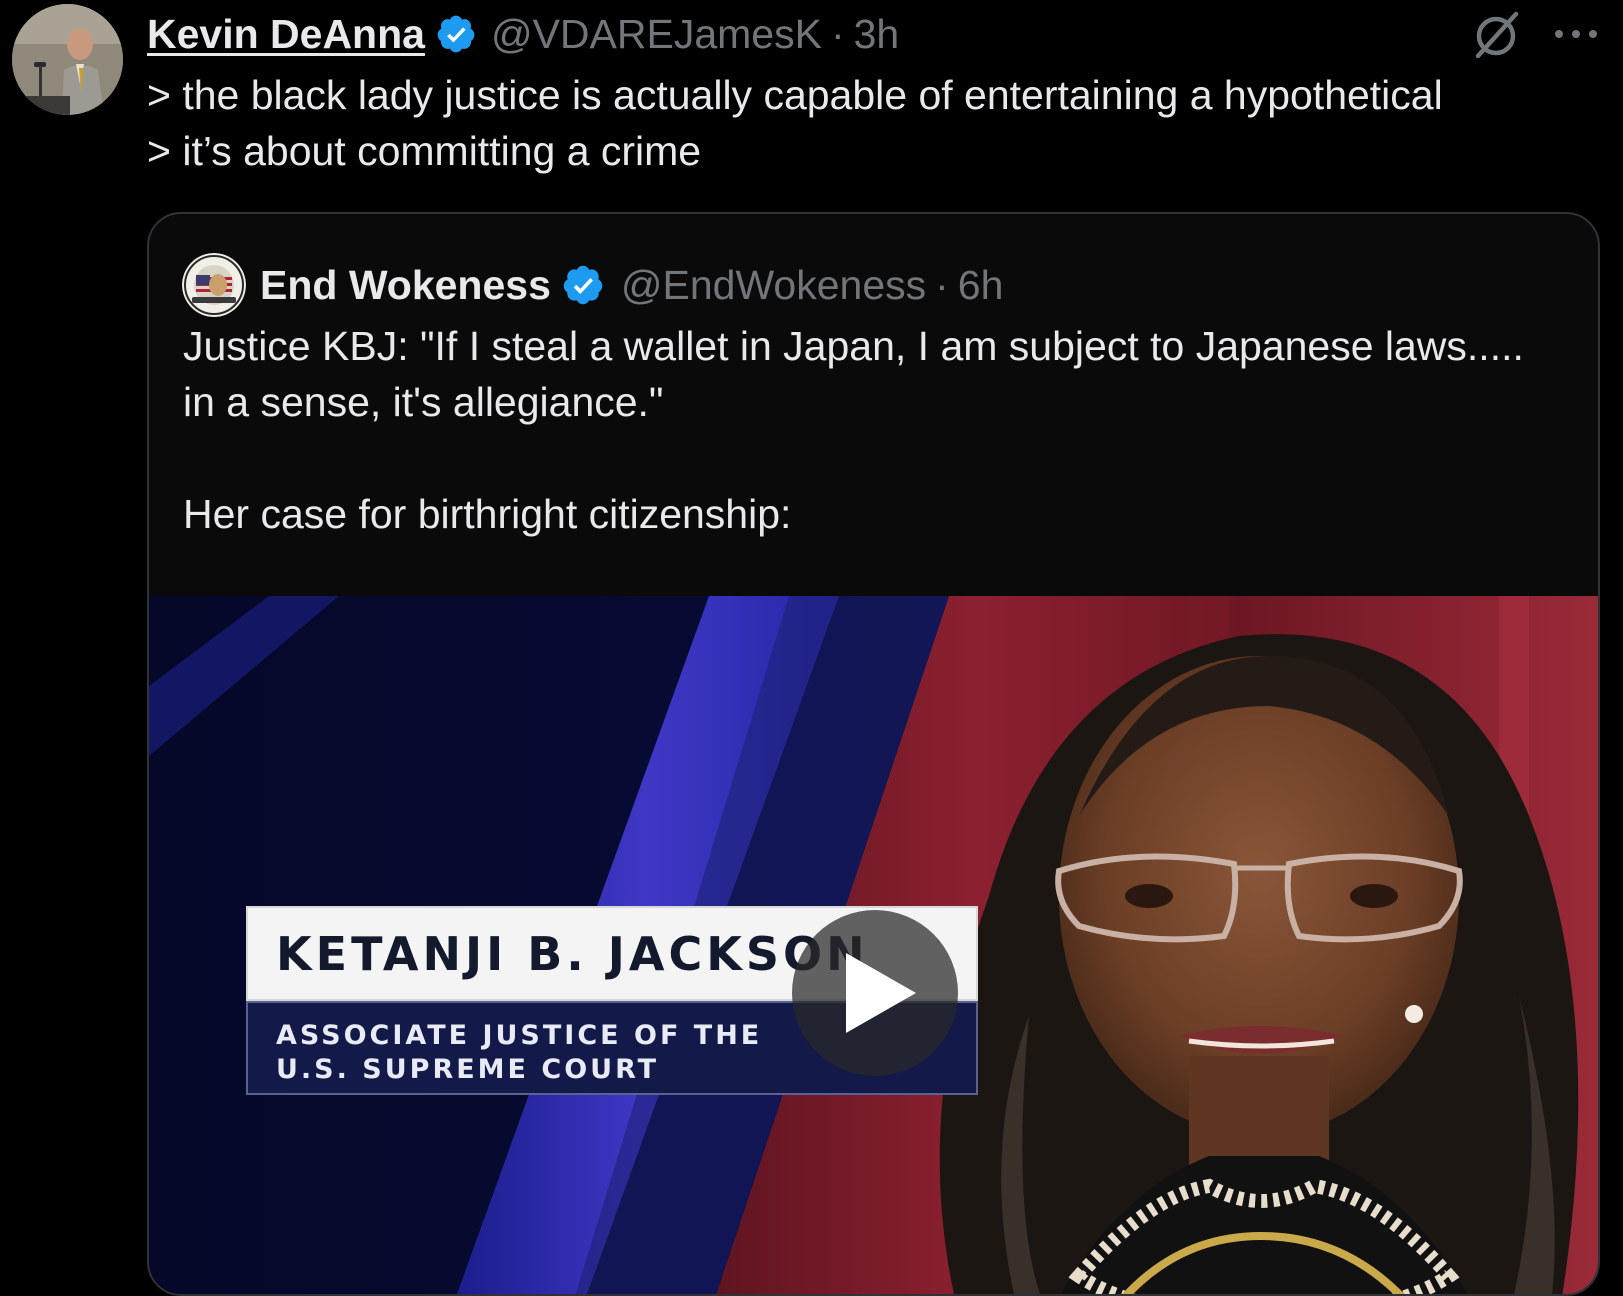 The height and width of the screenshot is (1296, 1623). What do you see at coordinates (1497, 35) in the screenshot?
I see `grok-icon` at bounding box center [1497, 35].